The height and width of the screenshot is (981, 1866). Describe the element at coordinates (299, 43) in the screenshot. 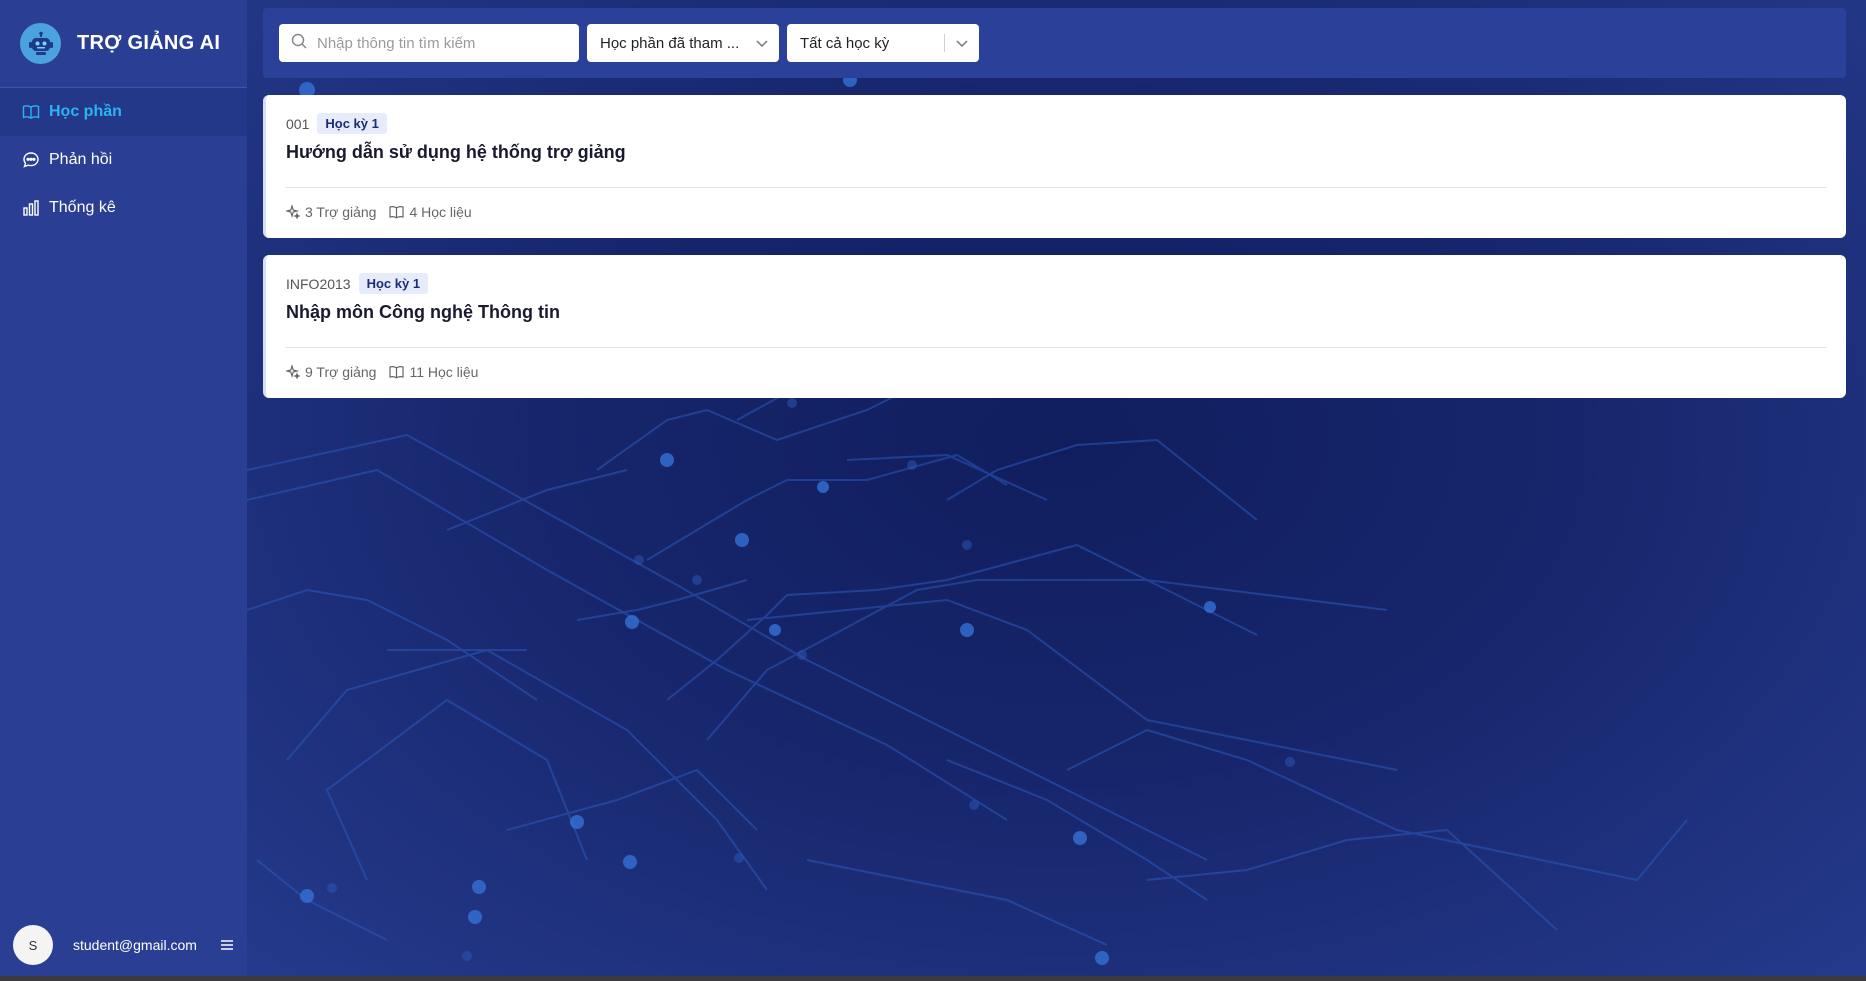

I see `search-icon` at that location.